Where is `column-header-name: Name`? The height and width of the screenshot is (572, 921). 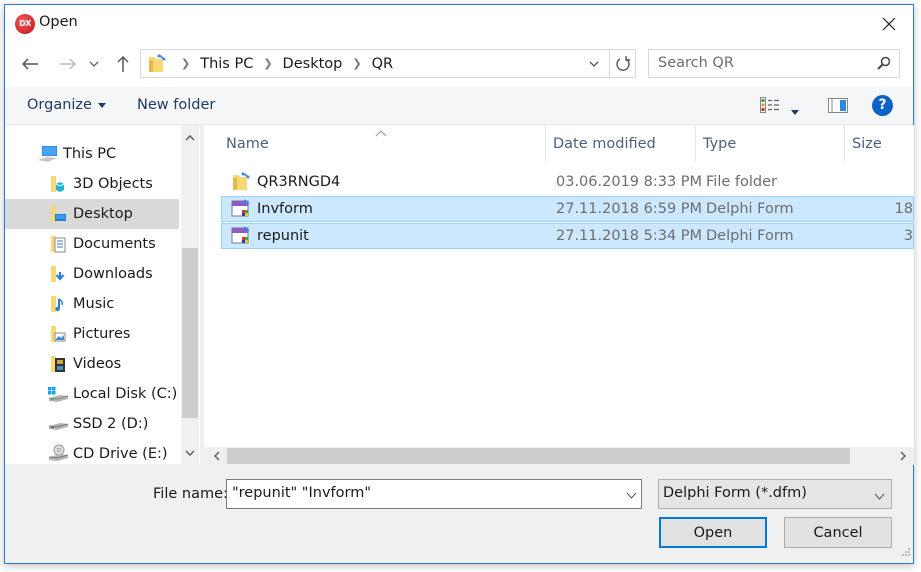 column-header-name: Name is located at coordinates (381, 144).